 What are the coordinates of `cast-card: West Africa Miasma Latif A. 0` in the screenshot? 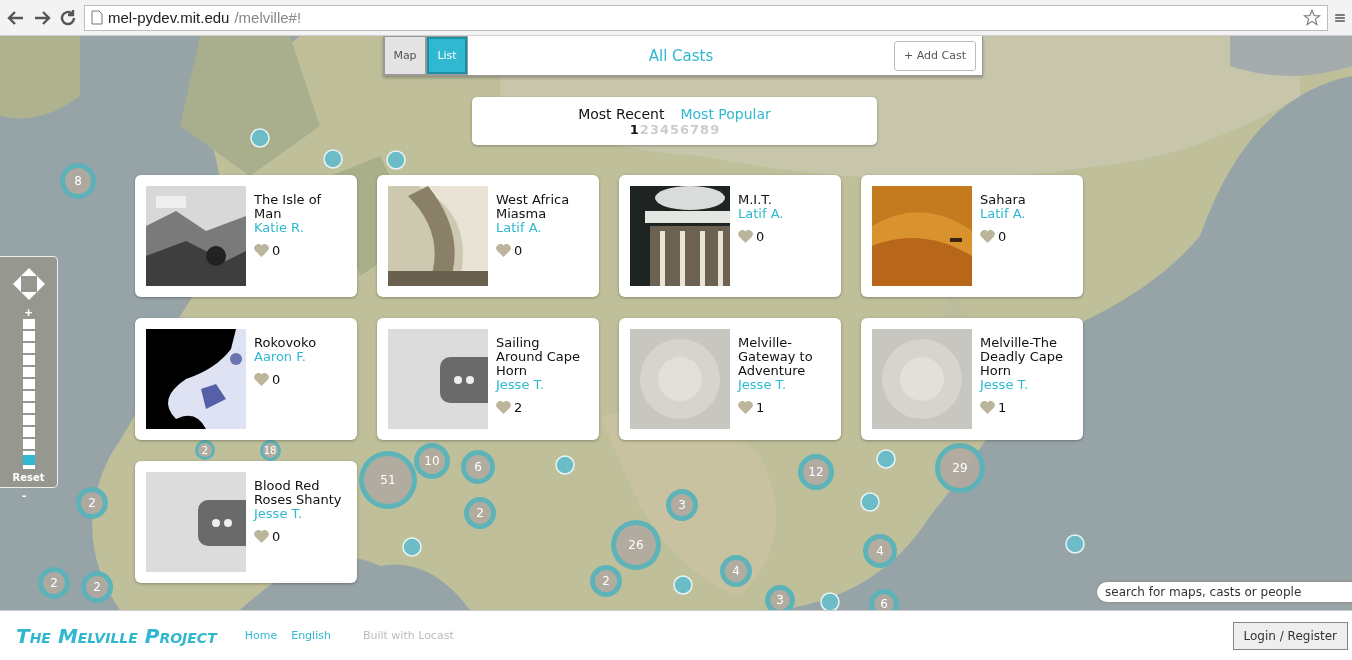 It's located at (488, 236).